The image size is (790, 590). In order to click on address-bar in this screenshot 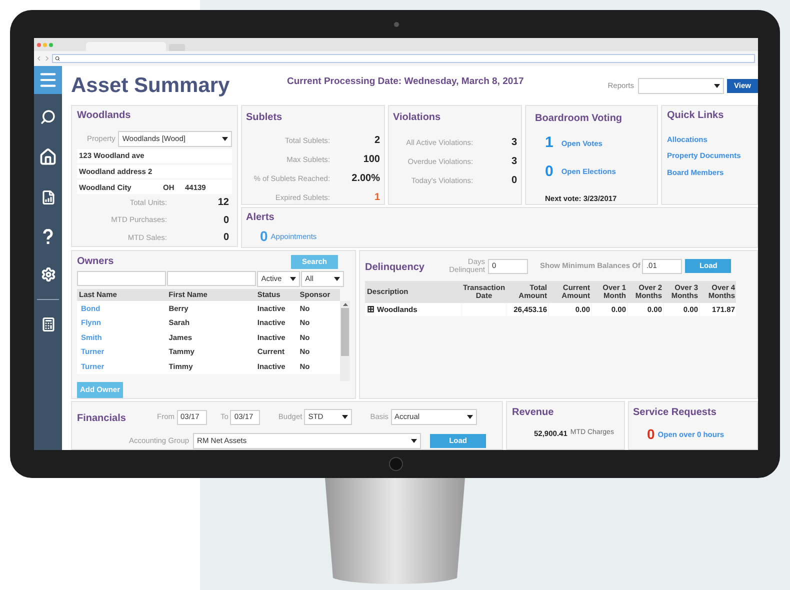, I will do `click(403, 58)`.